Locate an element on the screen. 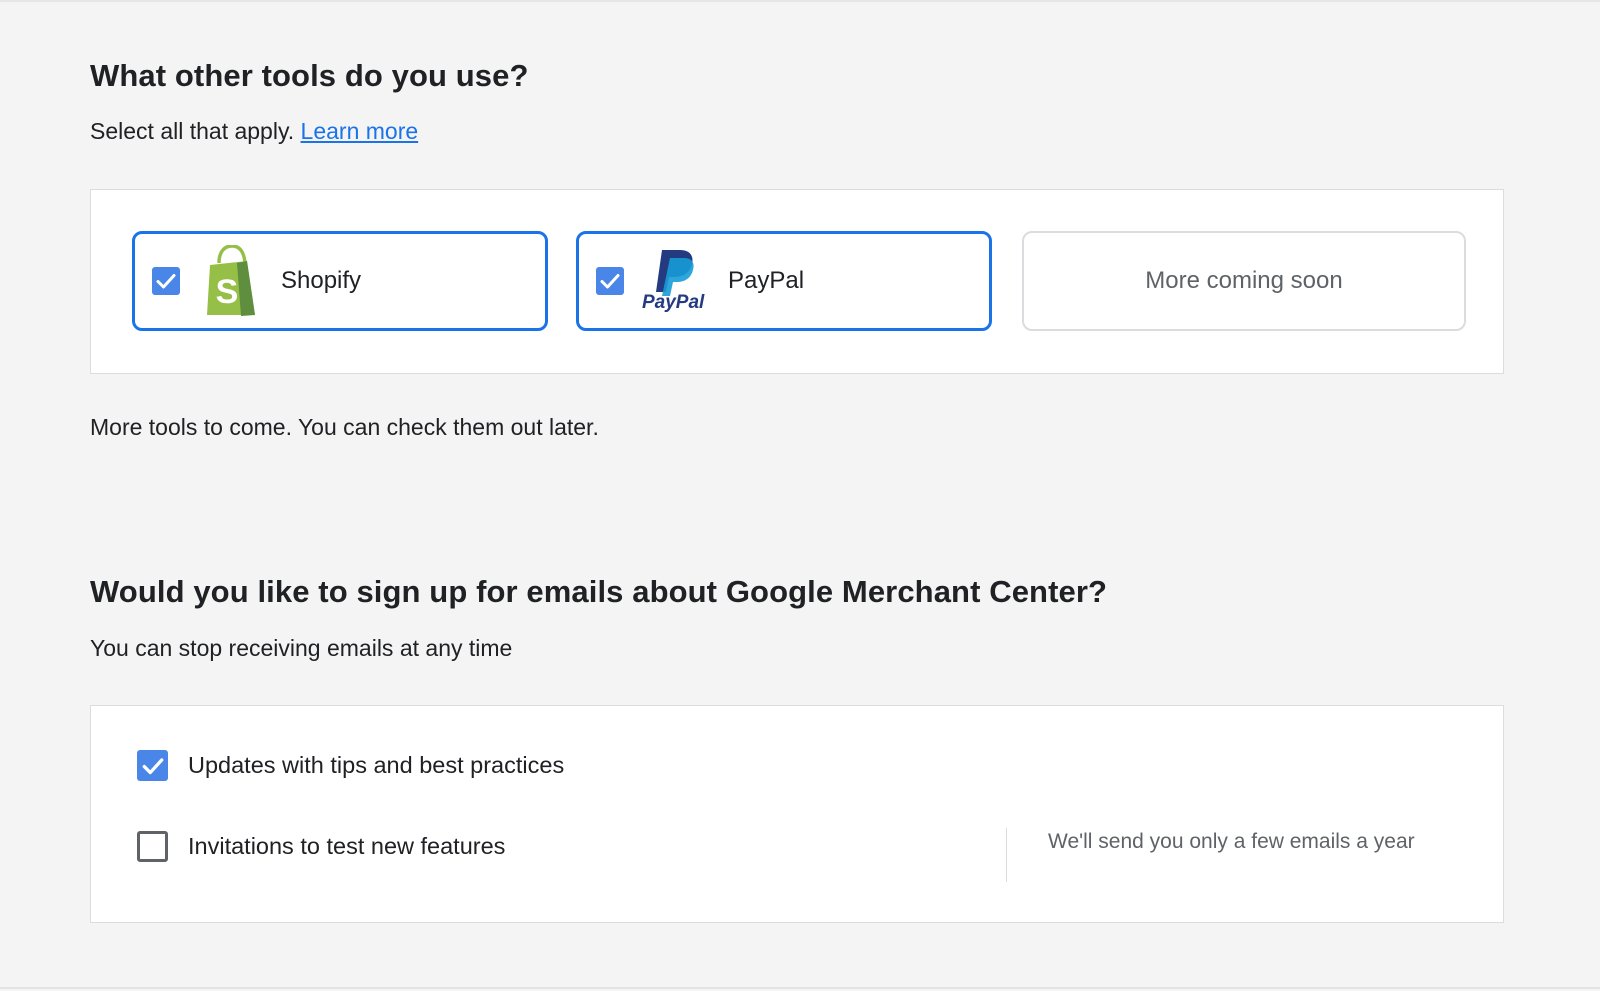  shopify-checkbox is located at coordinates (166, 281).